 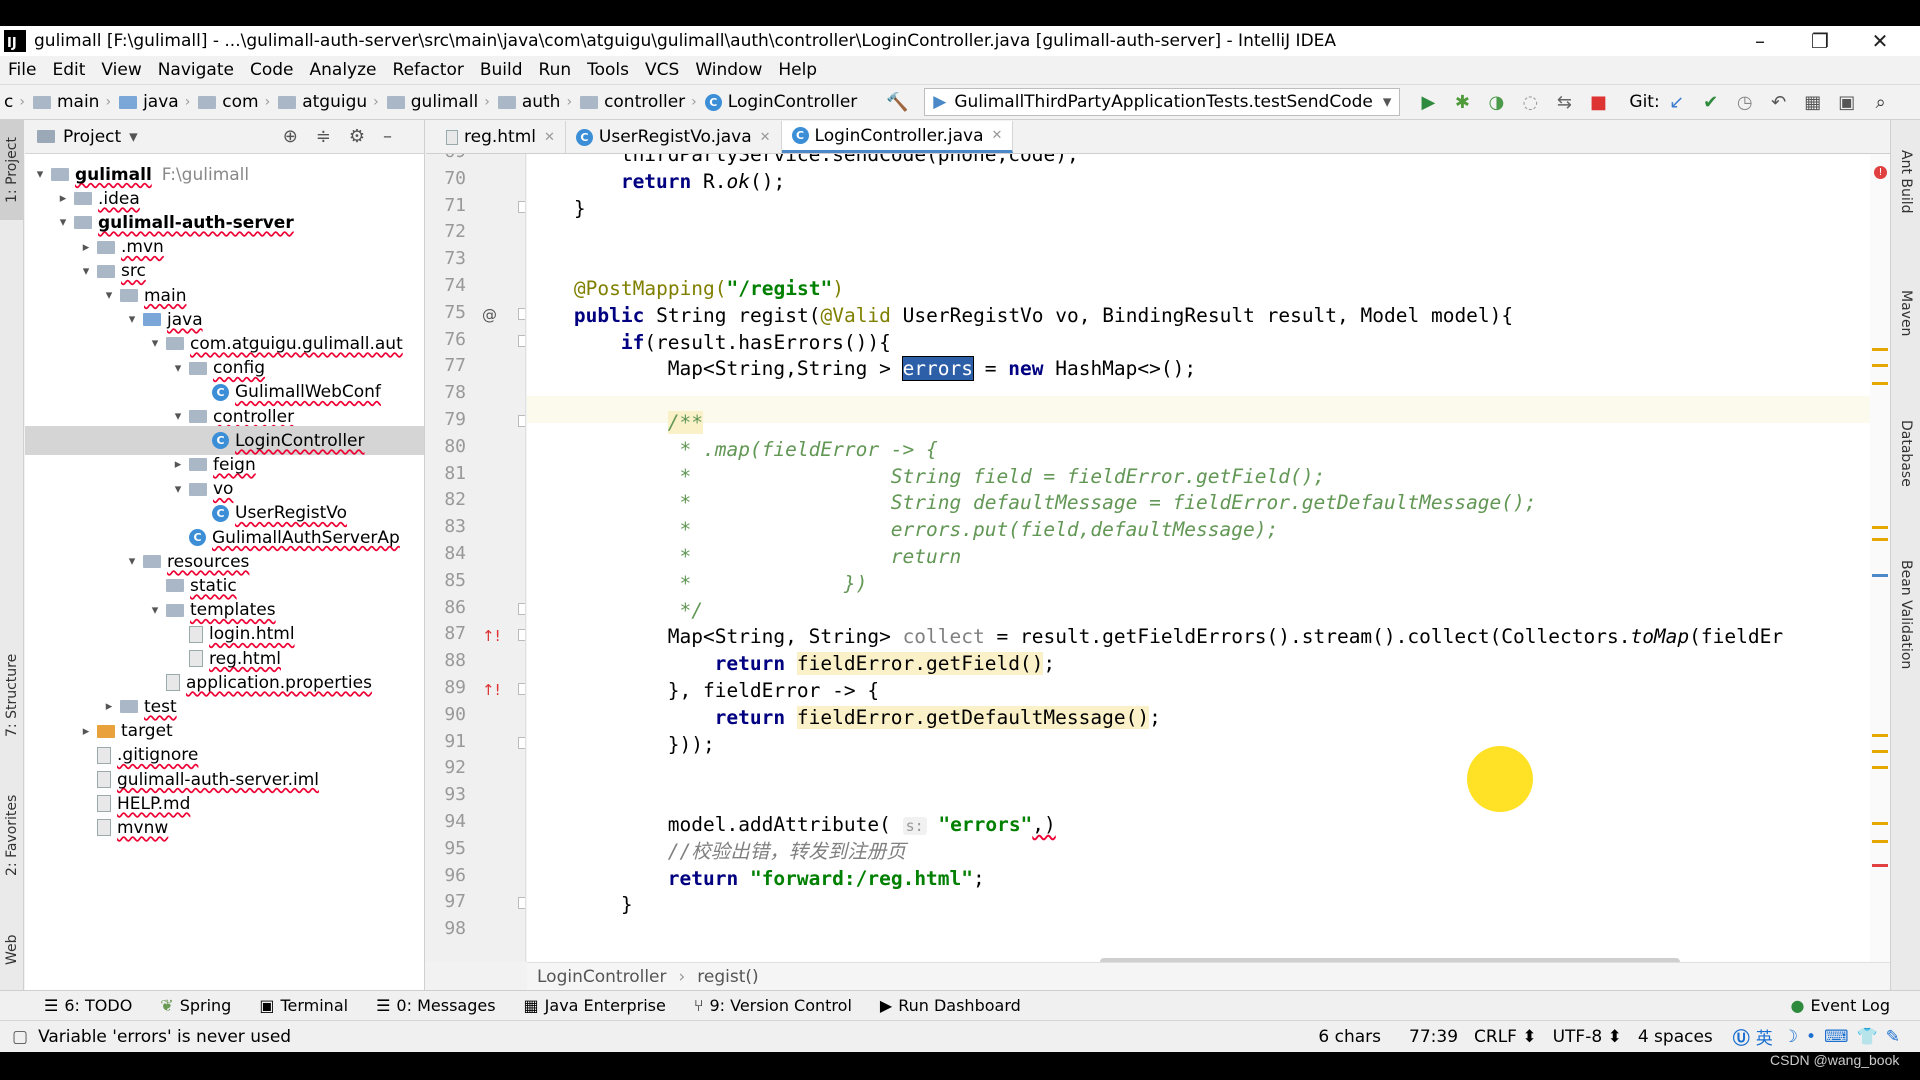 What do you see at coordinates (12, 170) in the screenshot?
I see `tab-project: 1: Project` at bounding box center [12, 170].